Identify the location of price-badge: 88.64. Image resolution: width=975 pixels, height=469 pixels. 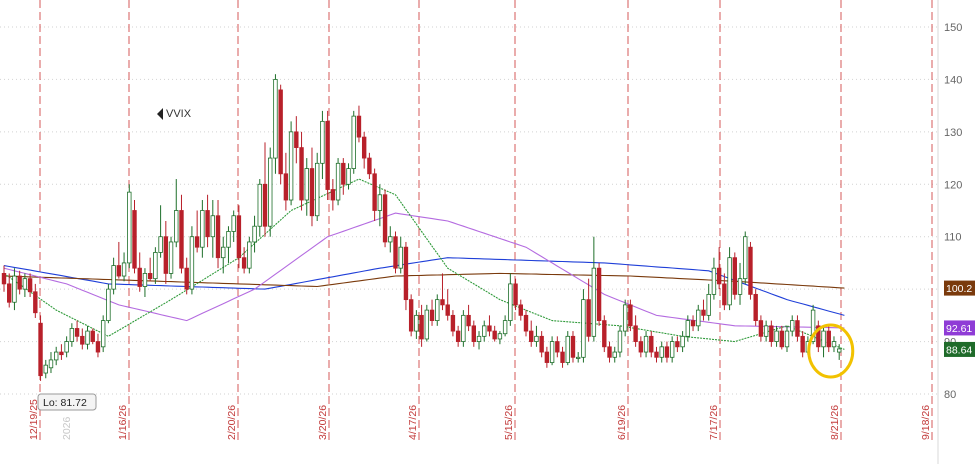
(959, 349).